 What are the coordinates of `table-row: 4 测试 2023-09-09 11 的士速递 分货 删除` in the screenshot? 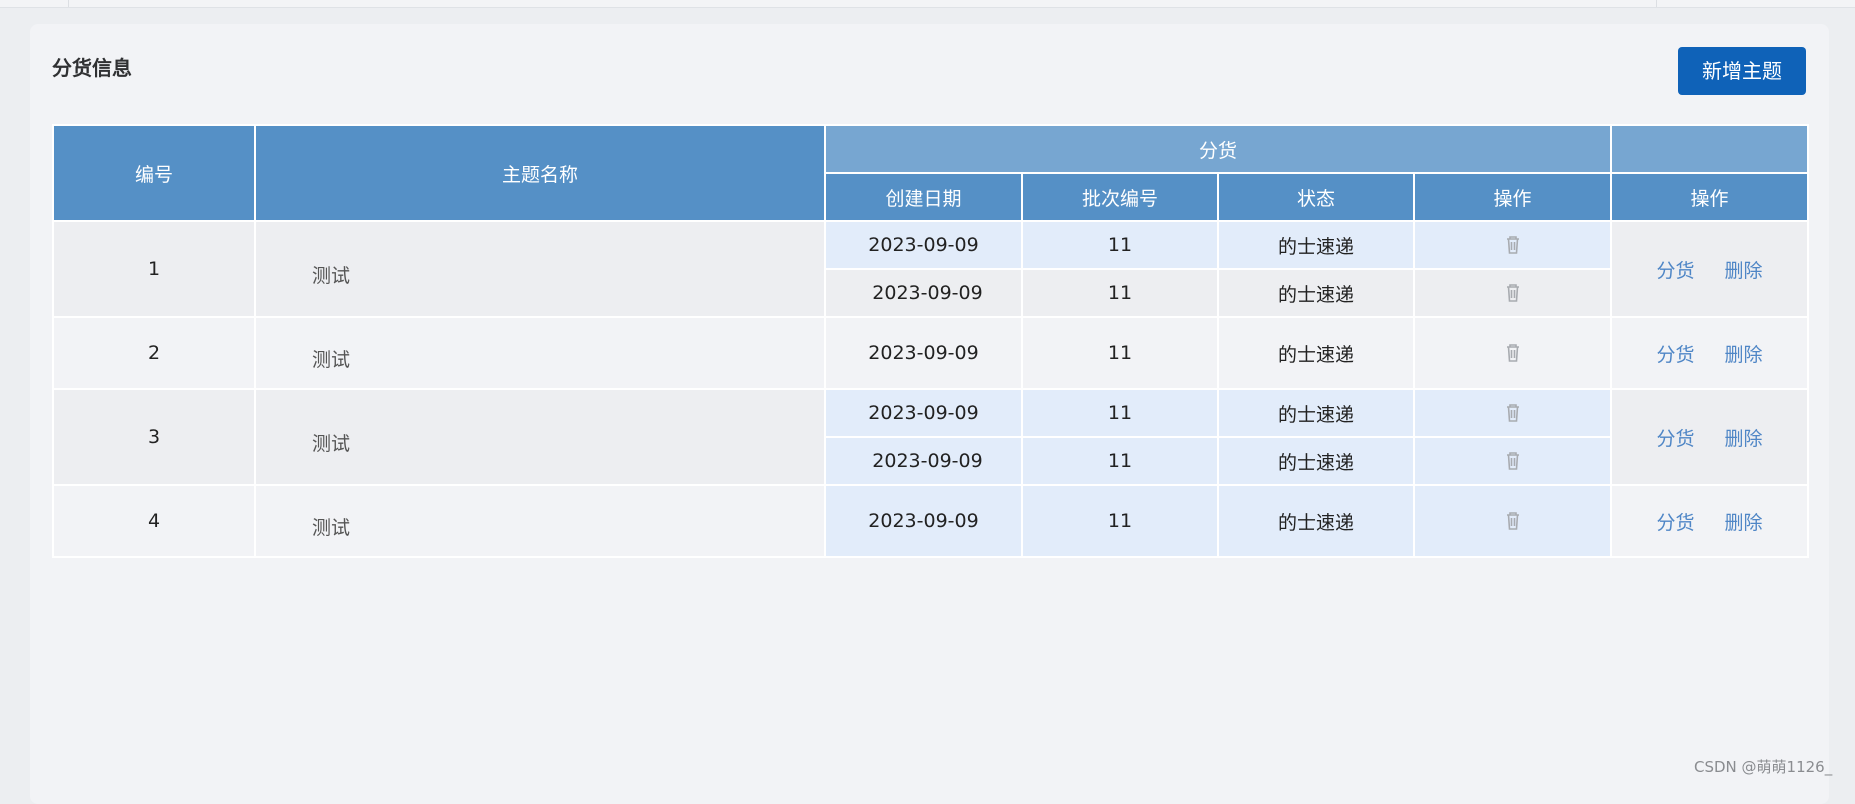 It's located at (931, 521).